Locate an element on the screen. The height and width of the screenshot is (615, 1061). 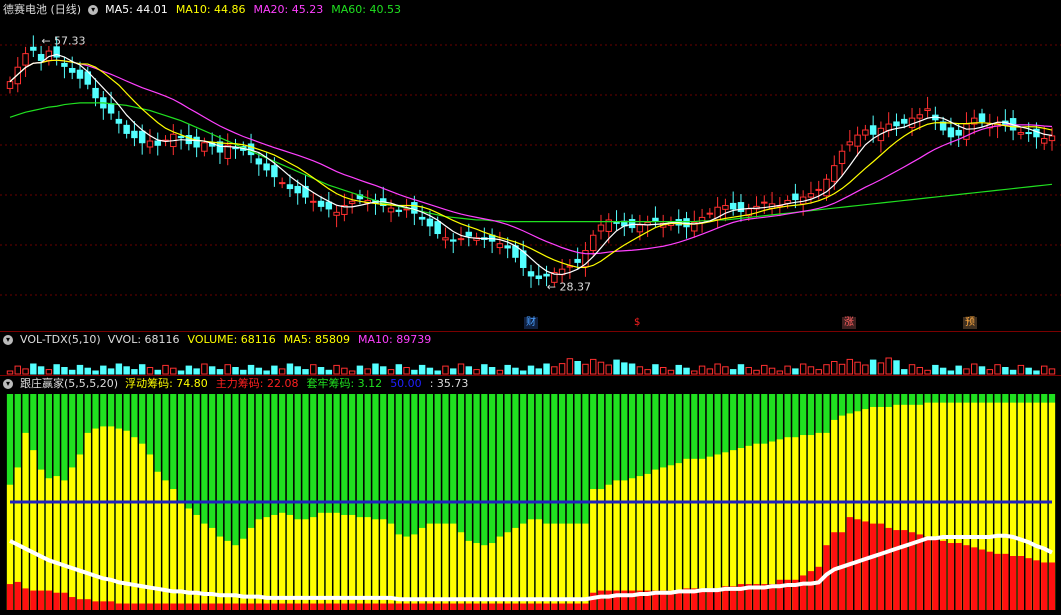
event-marker-finance: 财 is located at coordinates (531, 323).